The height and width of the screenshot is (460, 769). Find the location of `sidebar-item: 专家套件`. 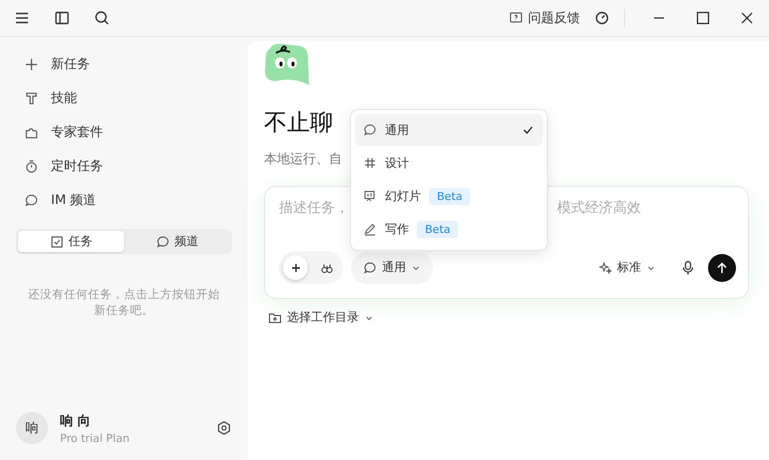

sidebar-item: 专家套件 is located at coordinates (124, 132).